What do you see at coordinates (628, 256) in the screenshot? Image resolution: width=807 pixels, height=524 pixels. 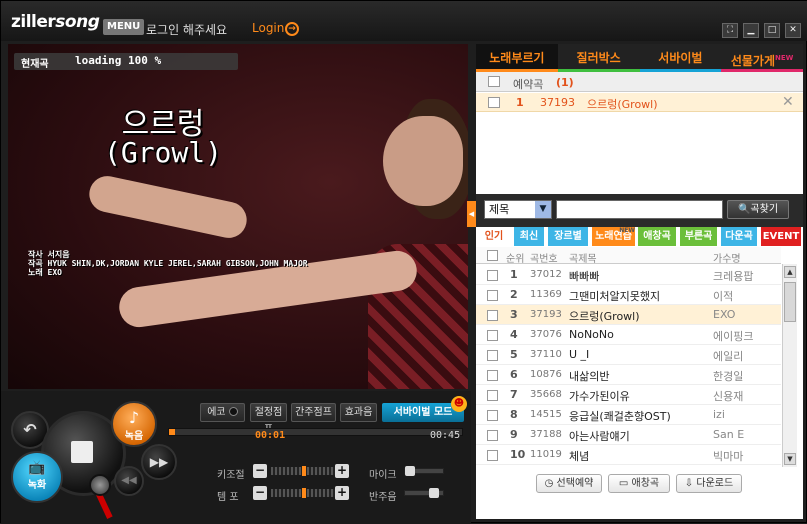 I see `table-header: 순위 곡번호 곡제목 가수명` at bounding box center [628, 256].